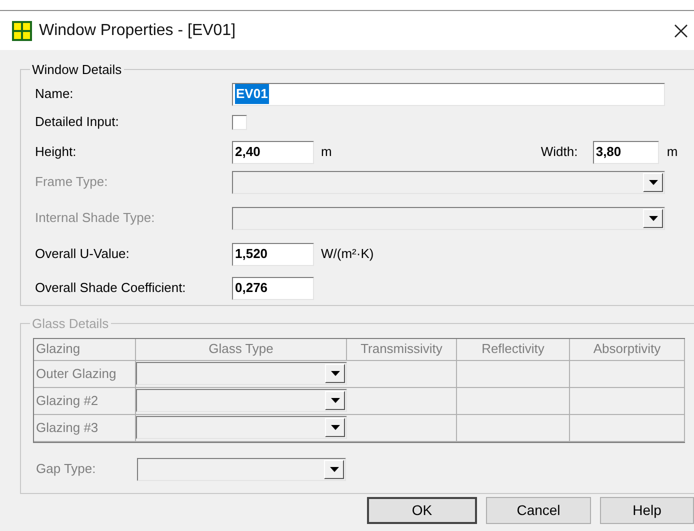 The height and width of the screenshot is (531, 694). Describe the element at coordinates (82, 254) in the screenshot. I see `field-label: Overall U-Value:` at that location.